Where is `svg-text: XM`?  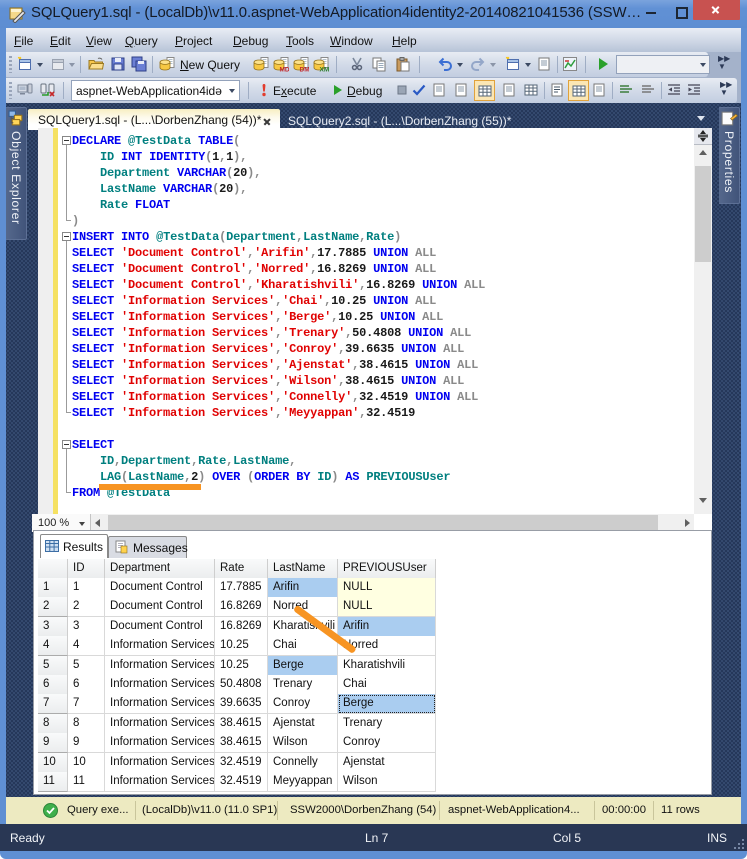
svg-text: XM is located at coordinates (325, 70).